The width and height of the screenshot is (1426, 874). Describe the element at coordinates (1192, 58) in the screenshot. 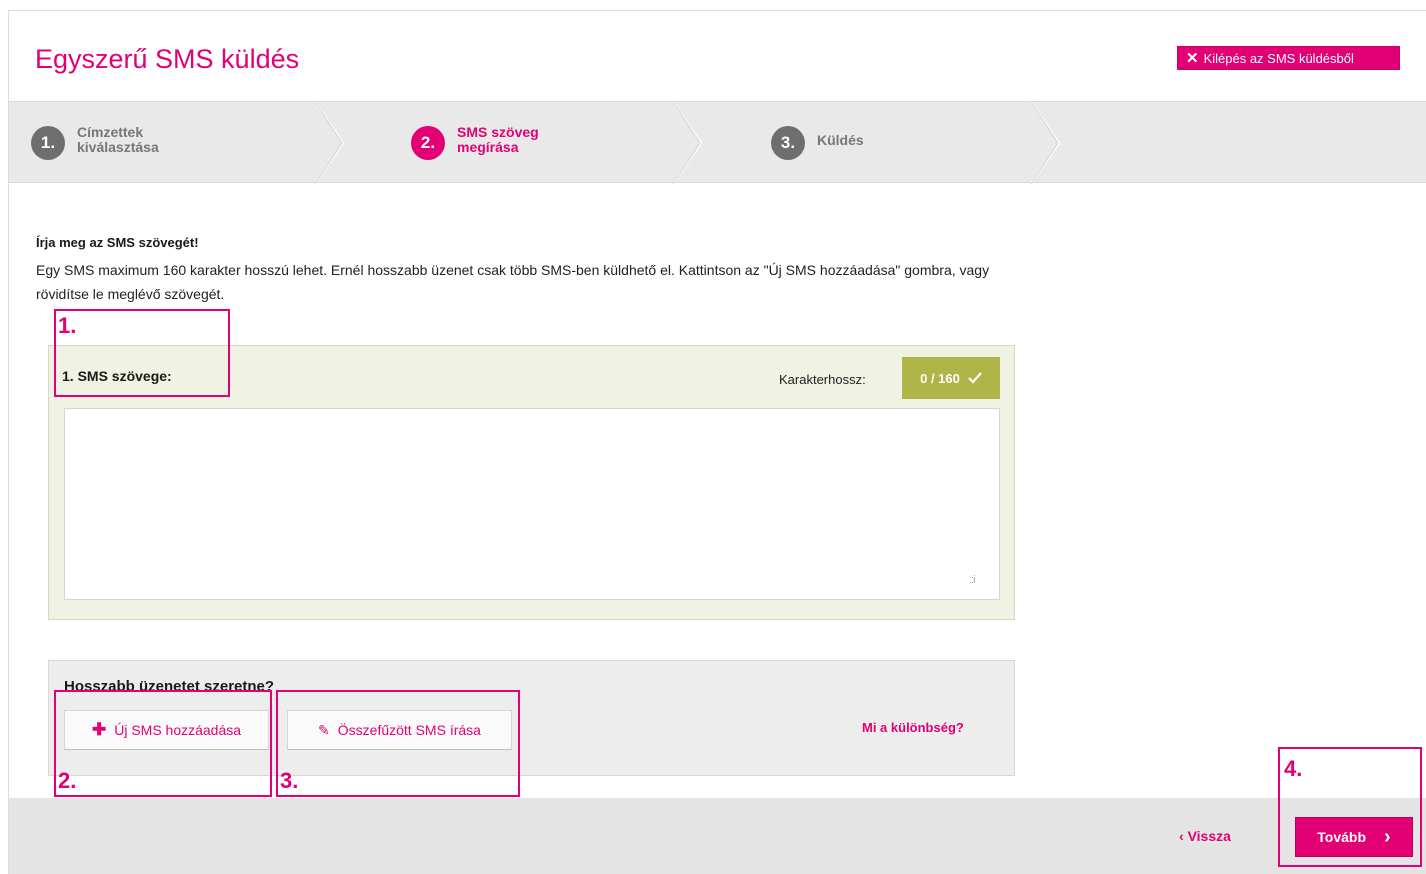

I see `close-icon: ✕` at that location.